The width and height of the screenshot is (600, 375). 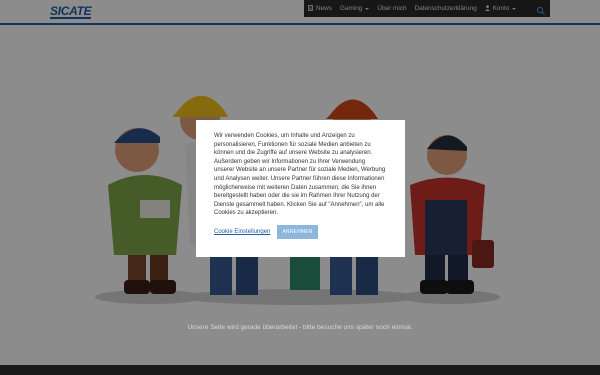 I want to click on accept-cookies-button: ANNEHMEN, so click(x=297, y=231).